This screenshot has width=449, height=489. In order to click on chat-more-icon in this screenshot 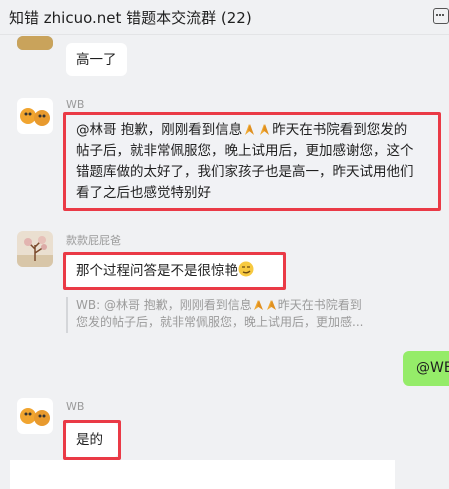, I will do `click(441, 16)`.